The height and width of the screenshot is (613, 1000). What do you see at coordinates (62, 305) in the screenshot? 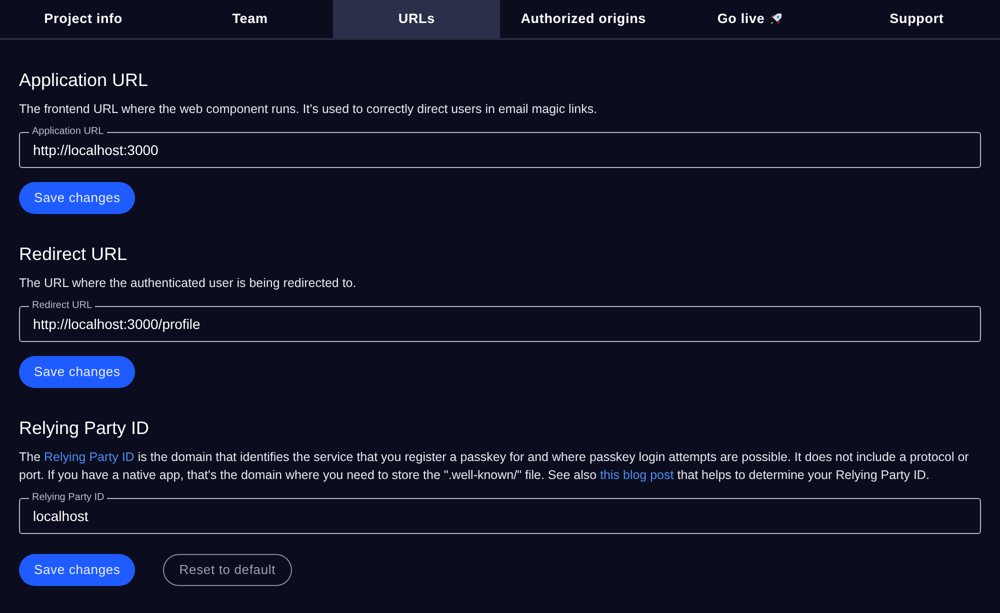
I see `field-label: Redirect URL` at bounding box center [62, 305].